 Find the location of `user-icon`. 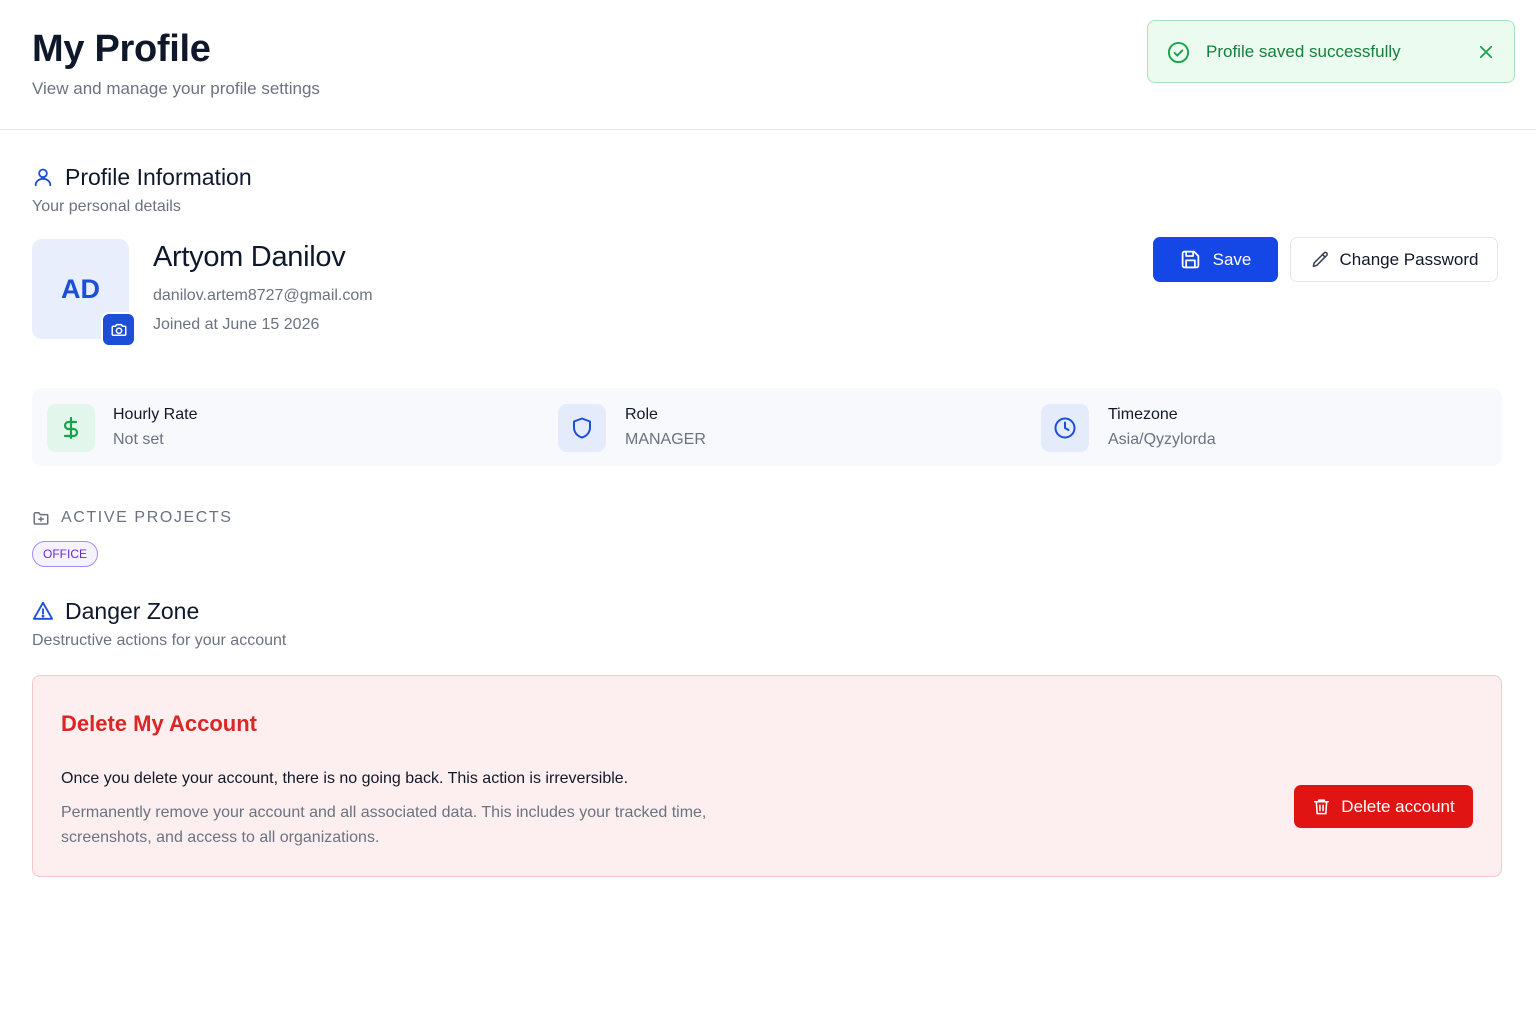

user-icon is located at coordinates (43, 177).